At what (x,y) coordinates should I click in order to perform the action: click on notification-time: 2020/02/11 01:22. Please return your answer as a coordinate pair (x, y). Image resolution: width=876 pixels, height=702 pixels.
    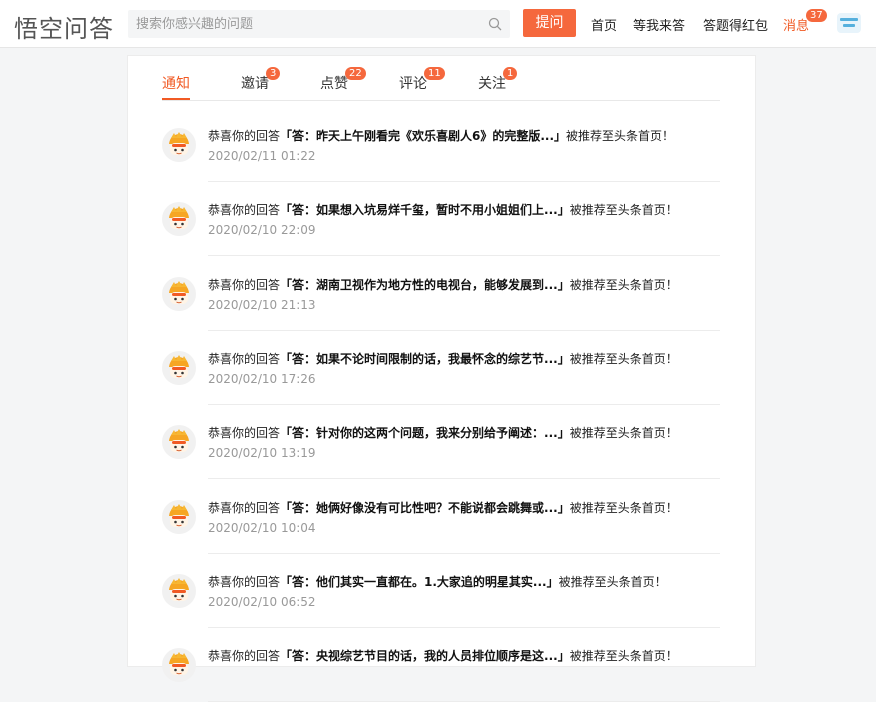
    Looking at the image, I should click on (262, 156).